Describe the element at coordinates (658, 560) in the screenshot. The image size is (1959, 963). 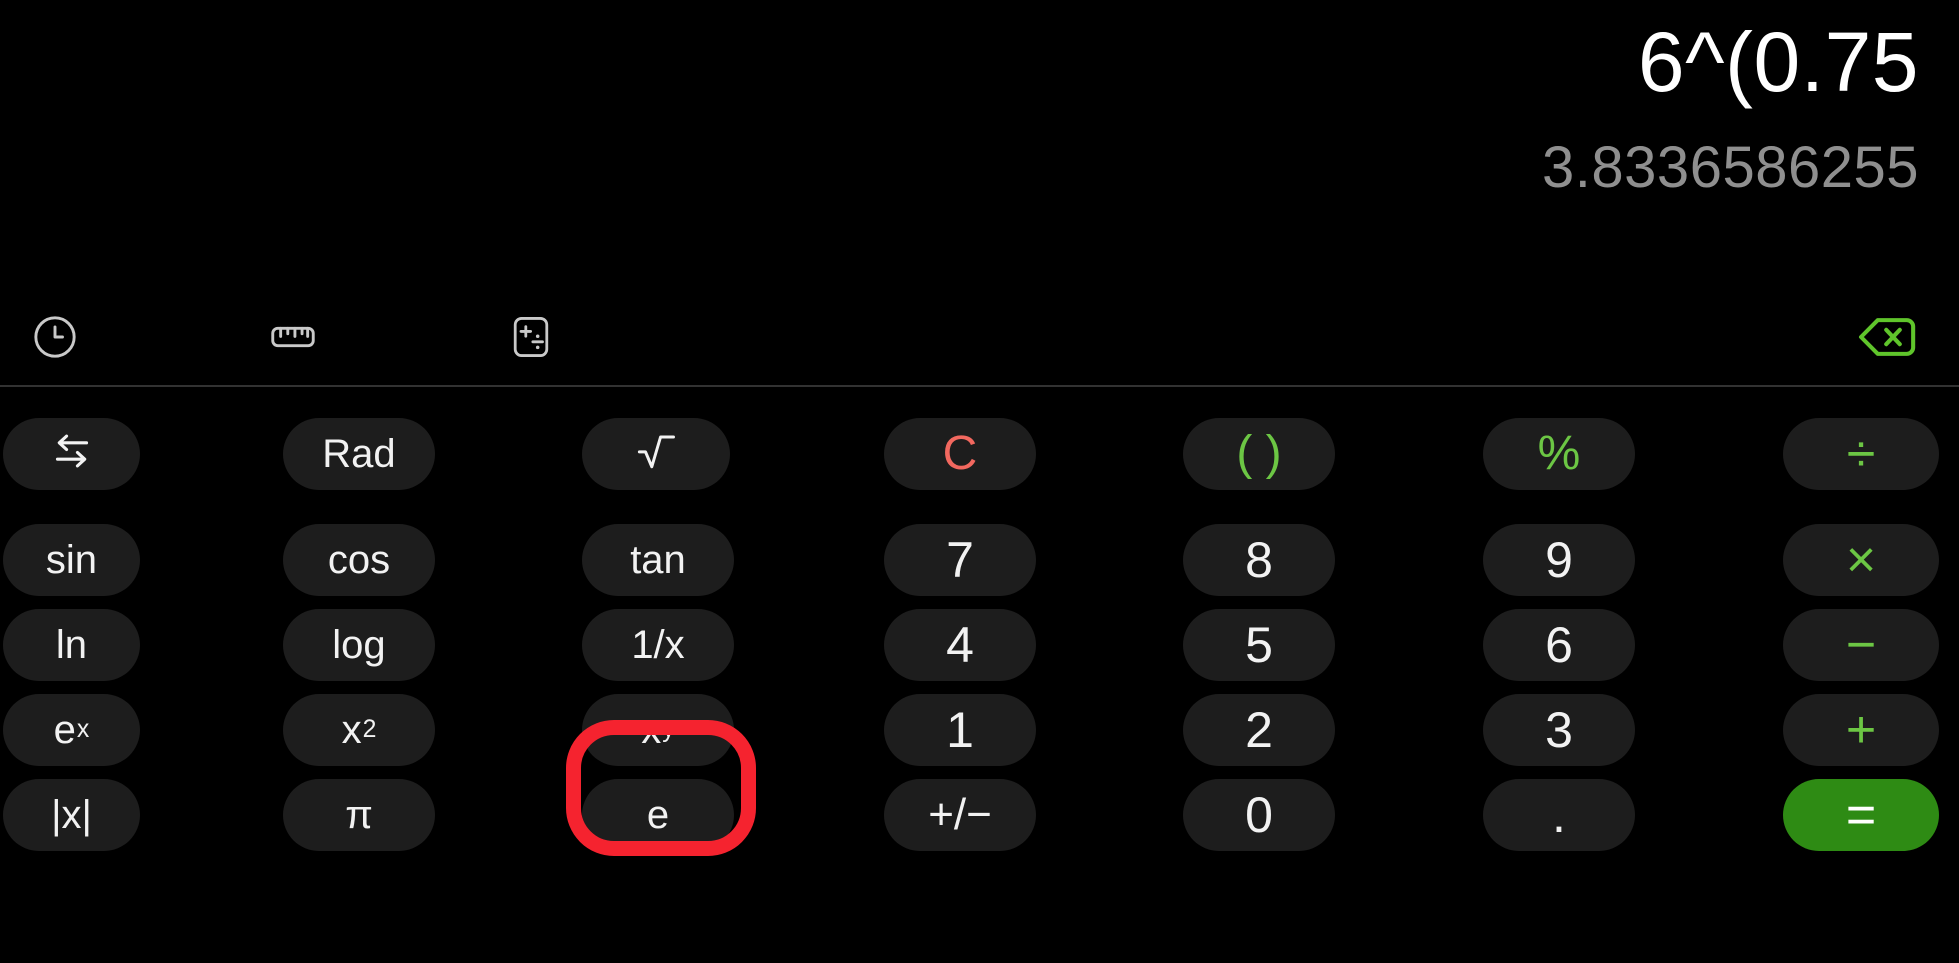
I see `key-tan: tan` at that location.